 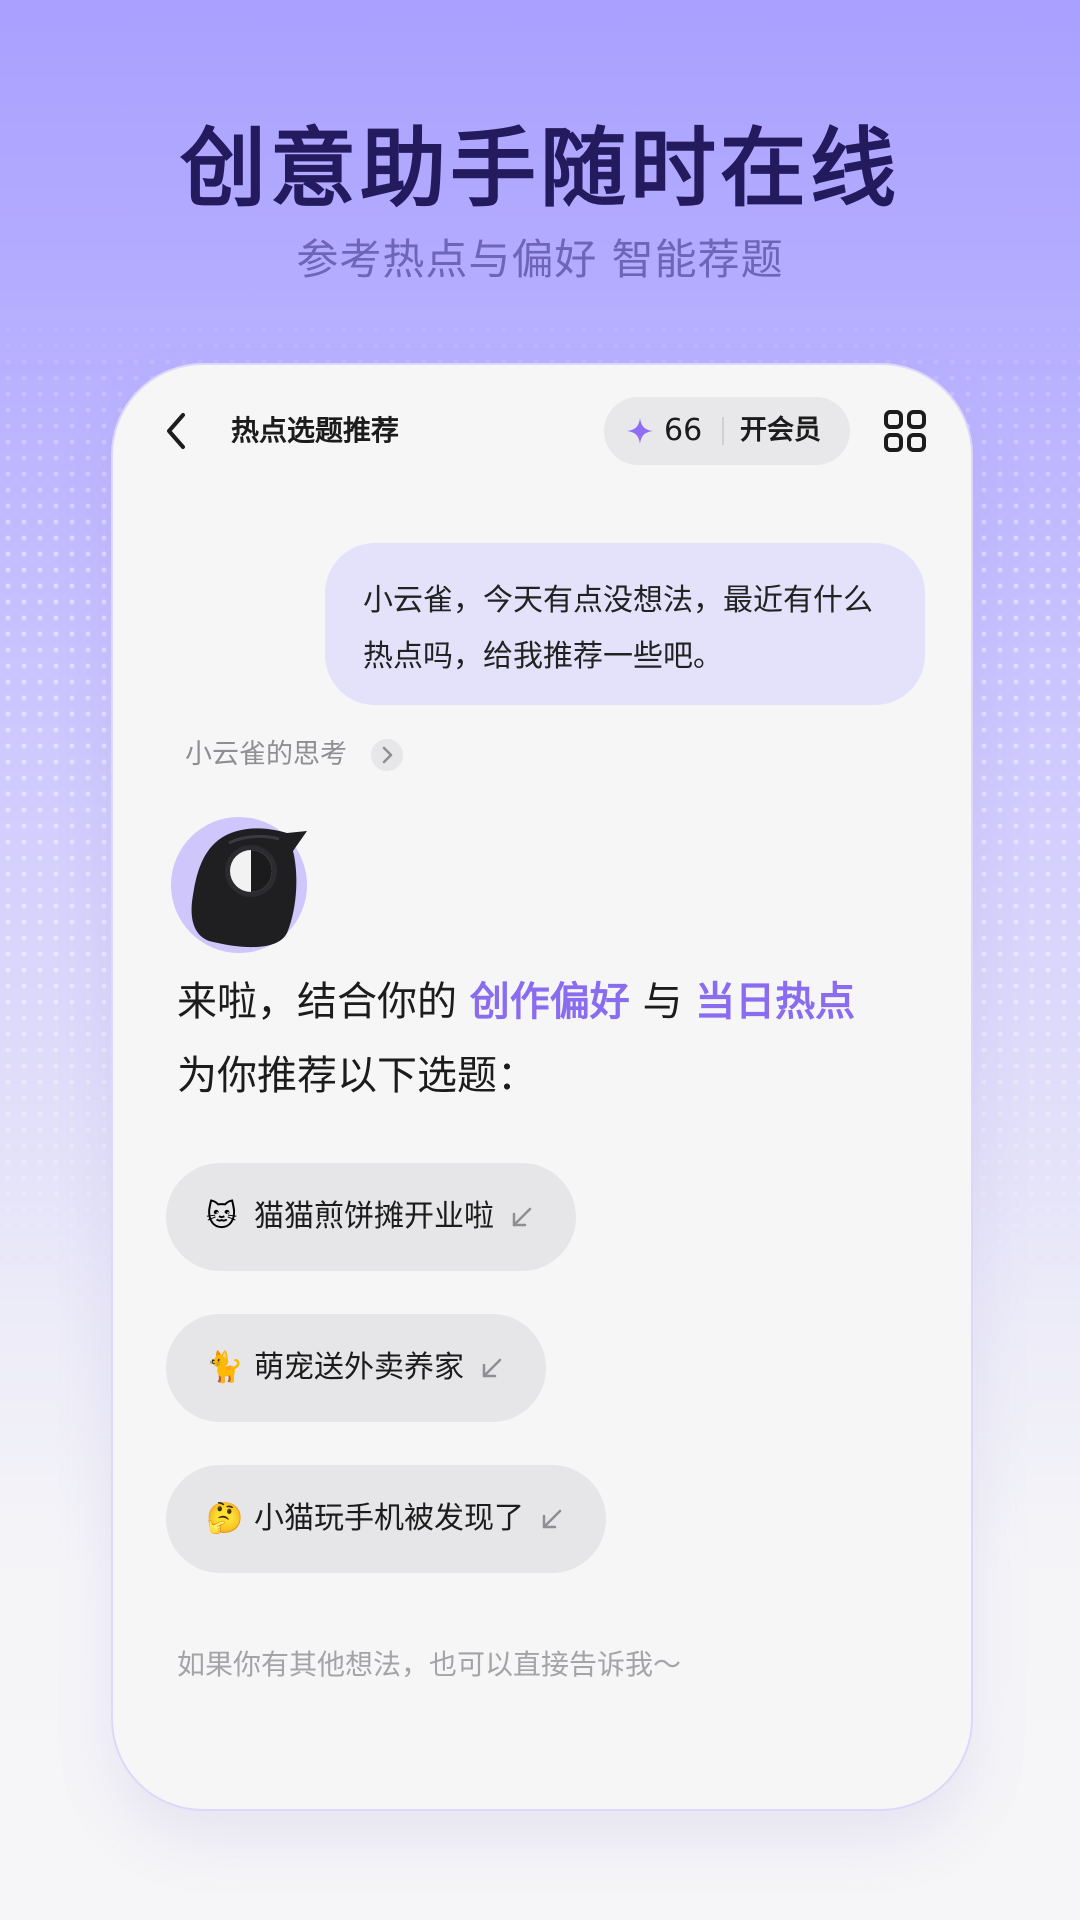 I want to click on reply-text: 来啦，结合你的, so click(x=317, y=1002).